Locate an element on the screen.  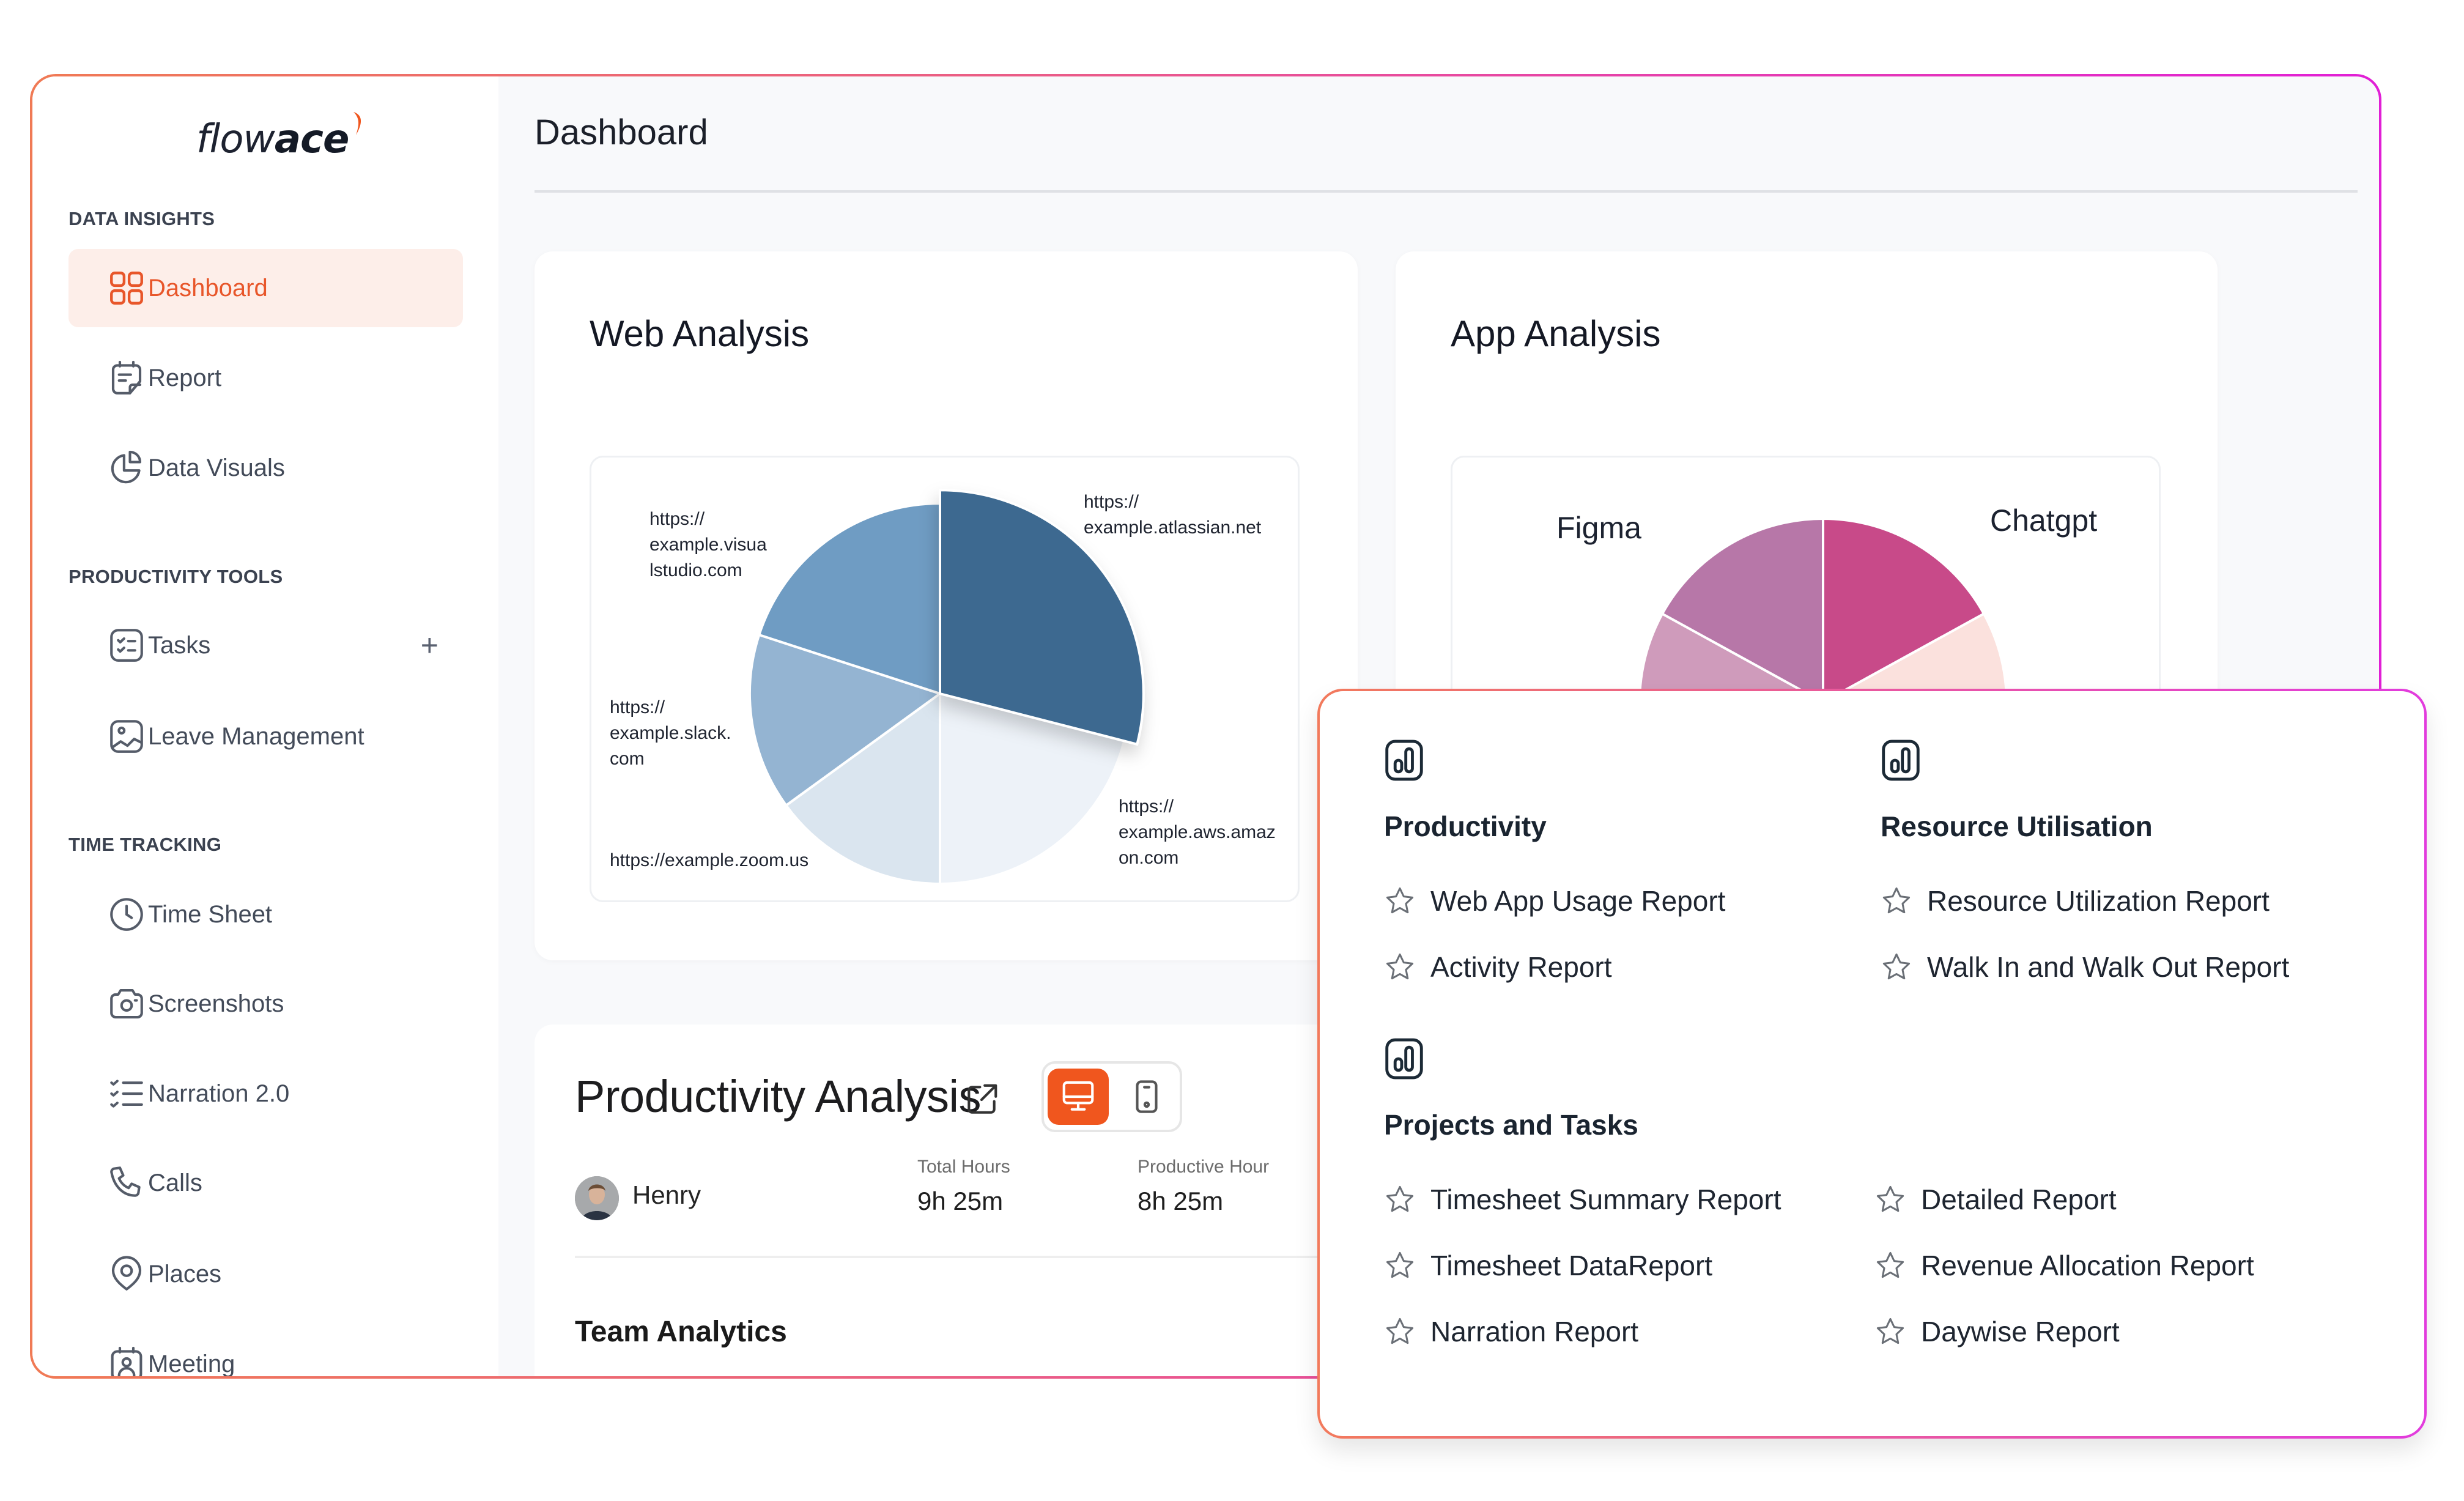
sidebar-item-label: Report is located at coordinates (185, 377).